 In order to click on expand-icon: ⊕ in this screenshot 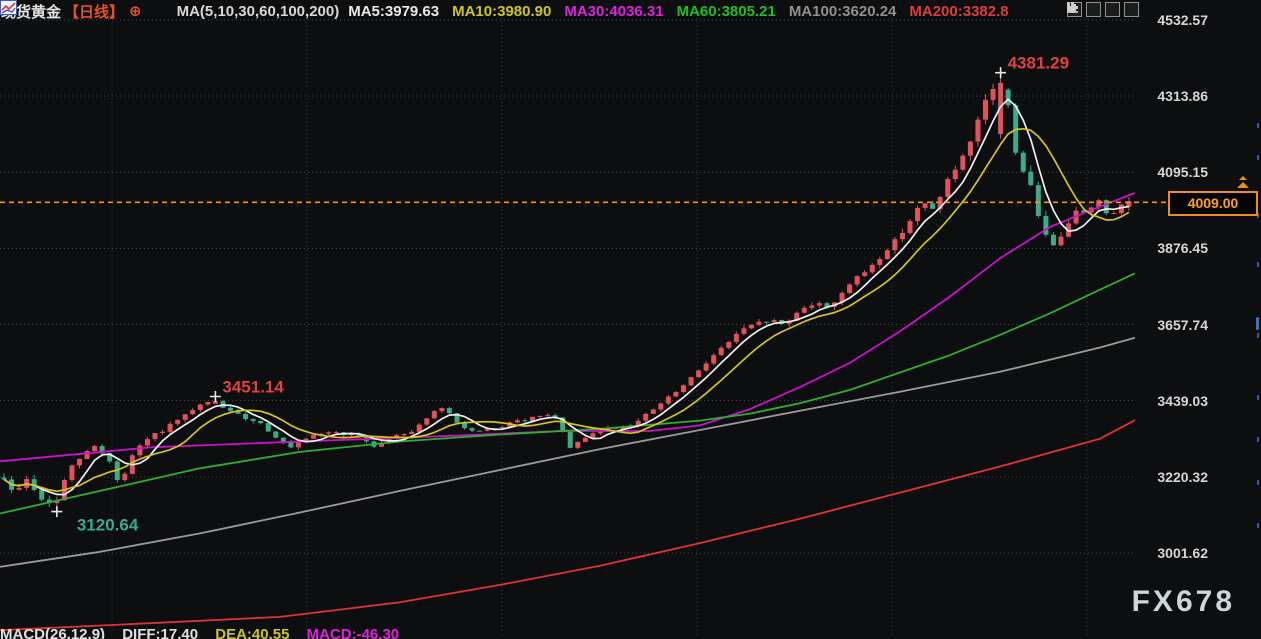, I will do `click(135, 11)`.